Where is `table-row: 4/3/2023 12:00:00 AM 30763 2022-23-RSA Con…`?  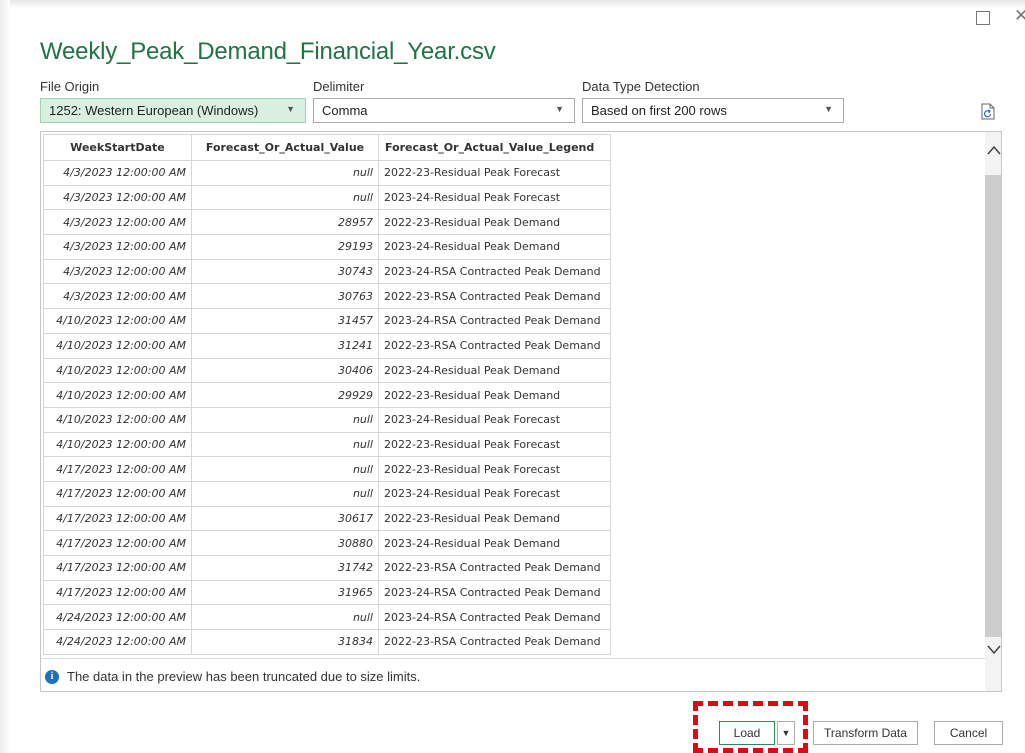
table-row: 4/3/2023 12:00:00 AM 30763 2022-23-RSA Con… is located at coordinates (327, 296).